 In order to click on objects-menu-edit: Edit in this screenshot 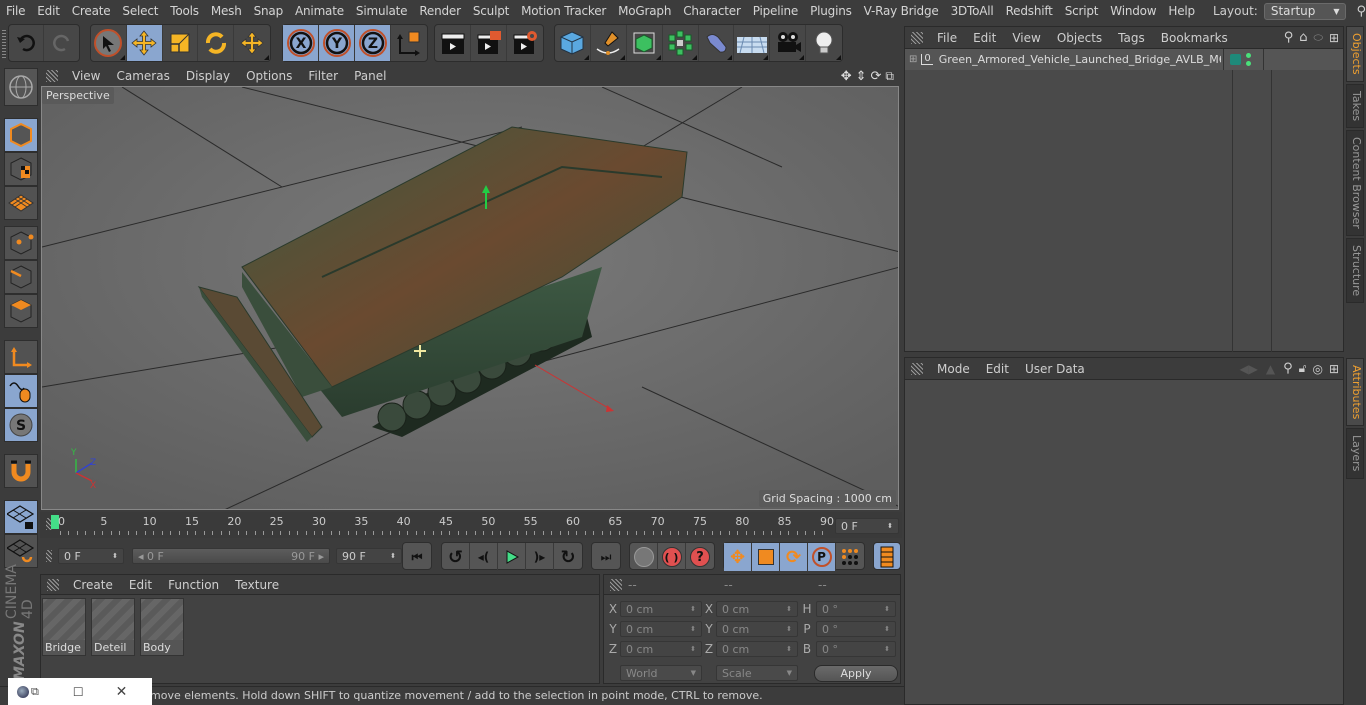, I will do `click(984, 38)`.